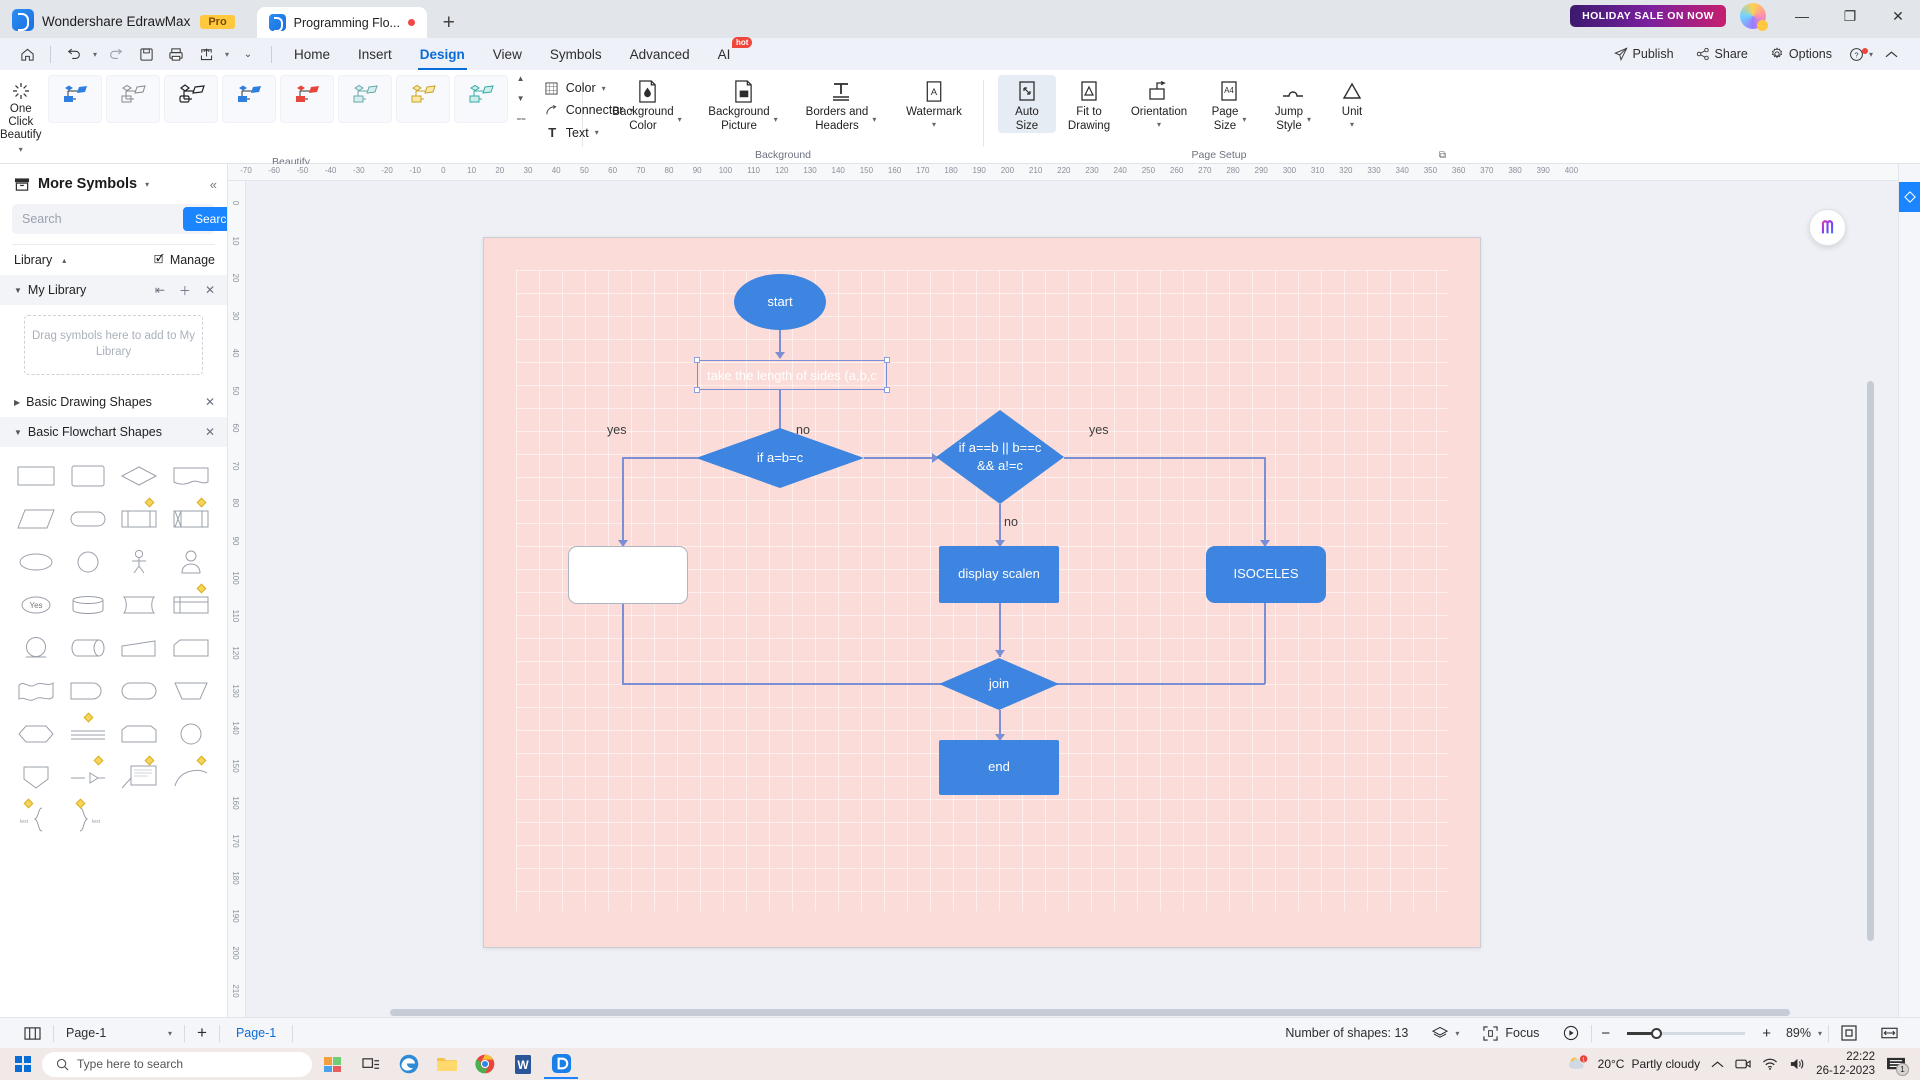 This screenshot has height=1080, width=1920. I want to click on shape-table, so click(191, 604).